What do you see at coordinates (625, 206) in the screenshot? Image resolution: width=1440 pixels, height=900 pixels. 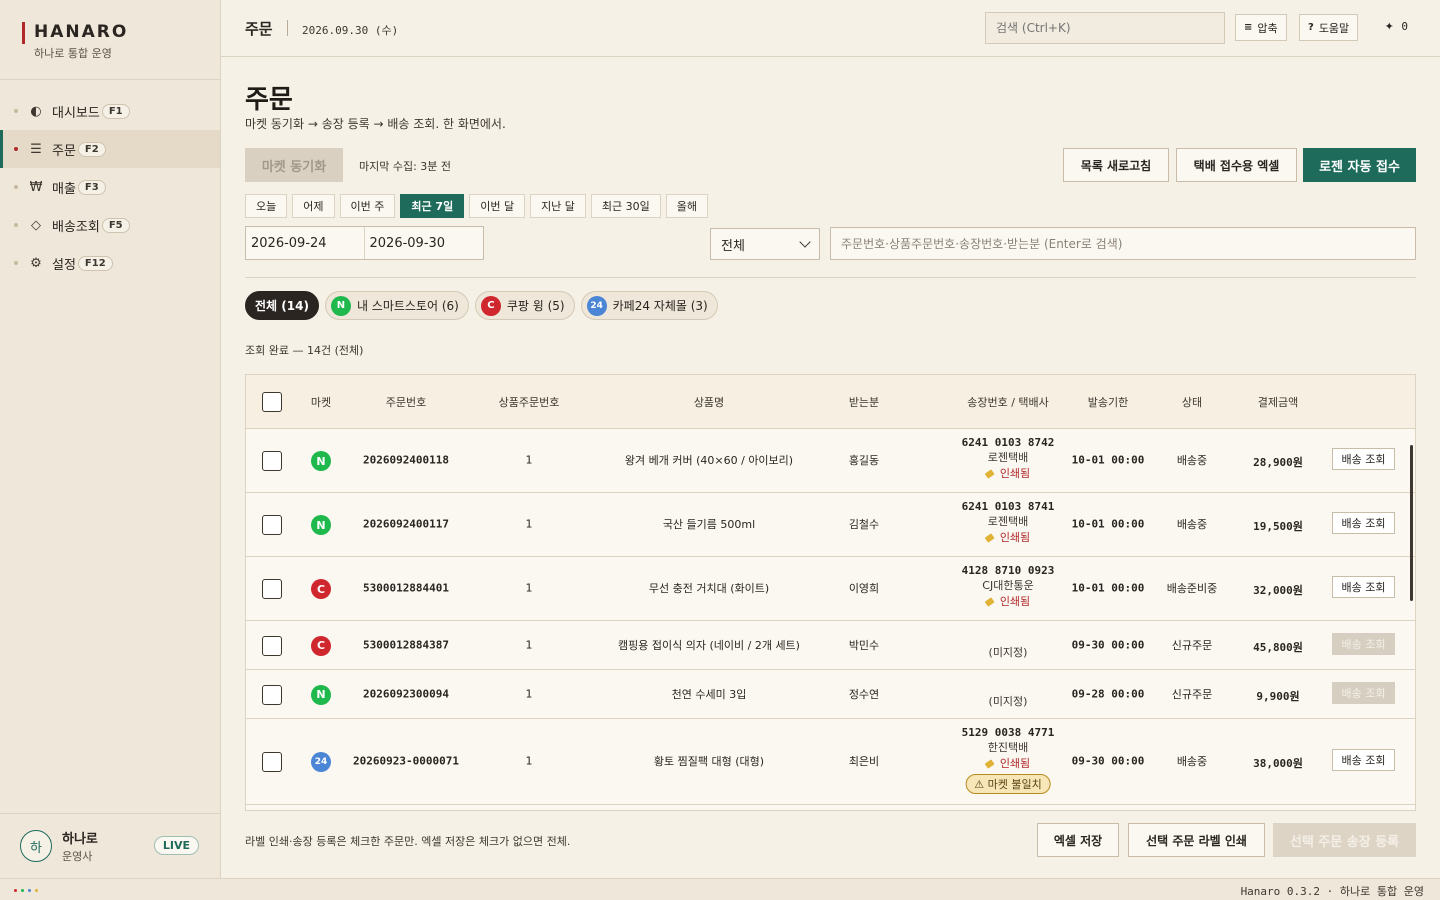 I see `range-preset-6: 최근 30일` at bounding box center [625, 206].